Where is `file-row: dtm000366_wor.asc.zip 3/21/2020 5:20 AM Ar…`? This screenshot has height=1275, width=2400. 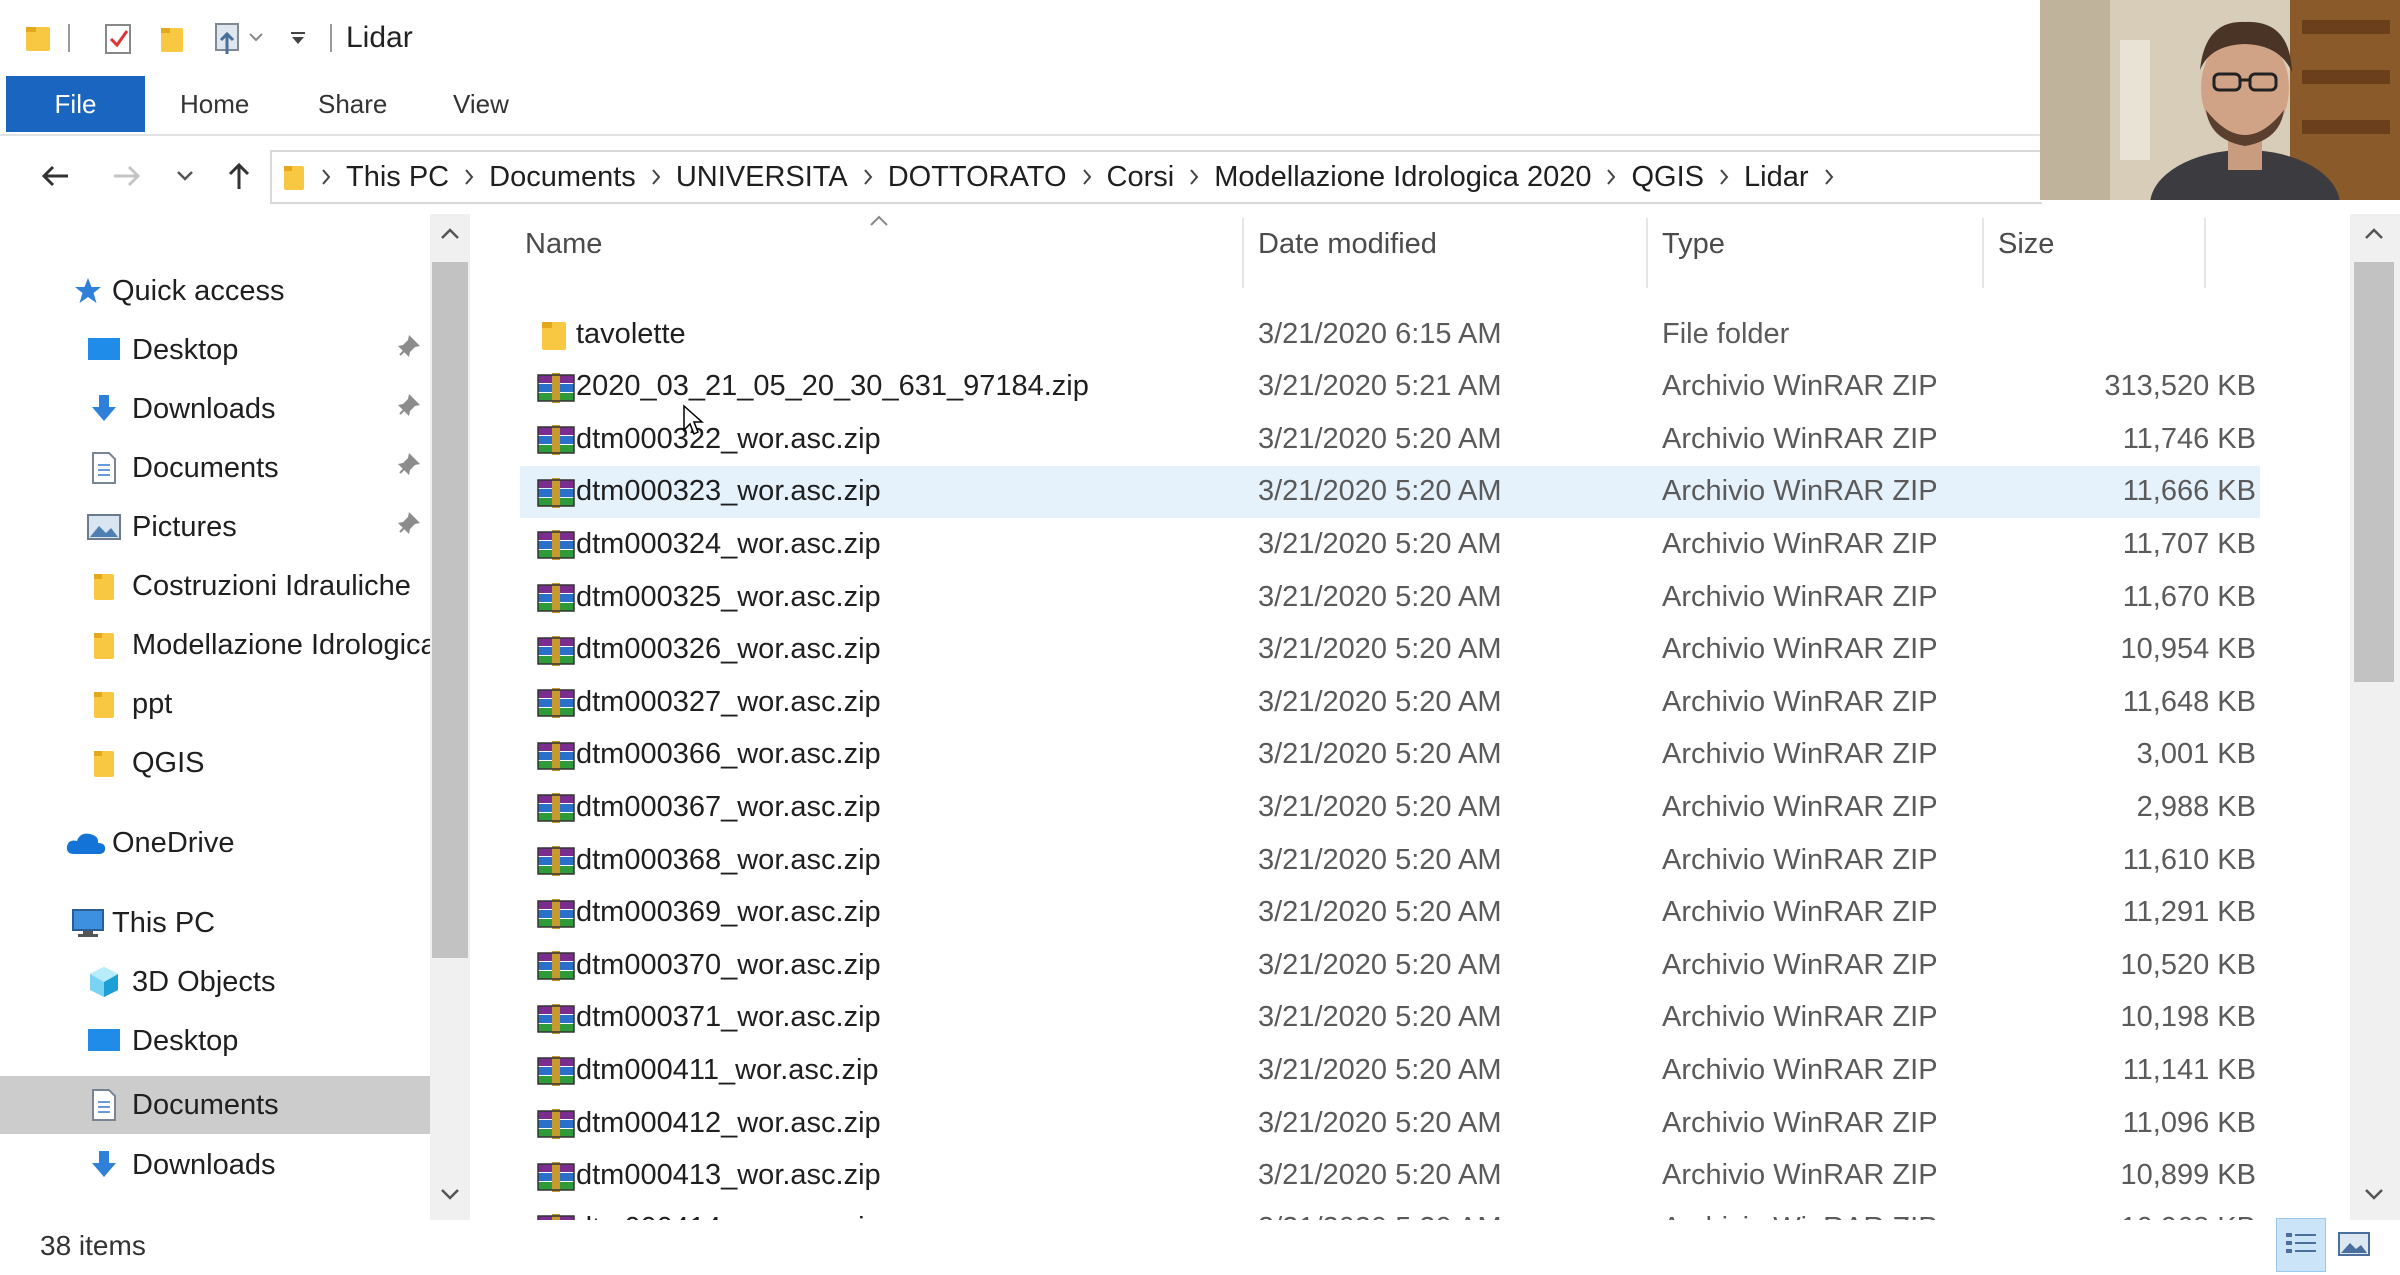 file-row: dtm000366_wor.asc.zip 3/21/2020 5:20 AM Ar… is located at coordinates (1390, 755).